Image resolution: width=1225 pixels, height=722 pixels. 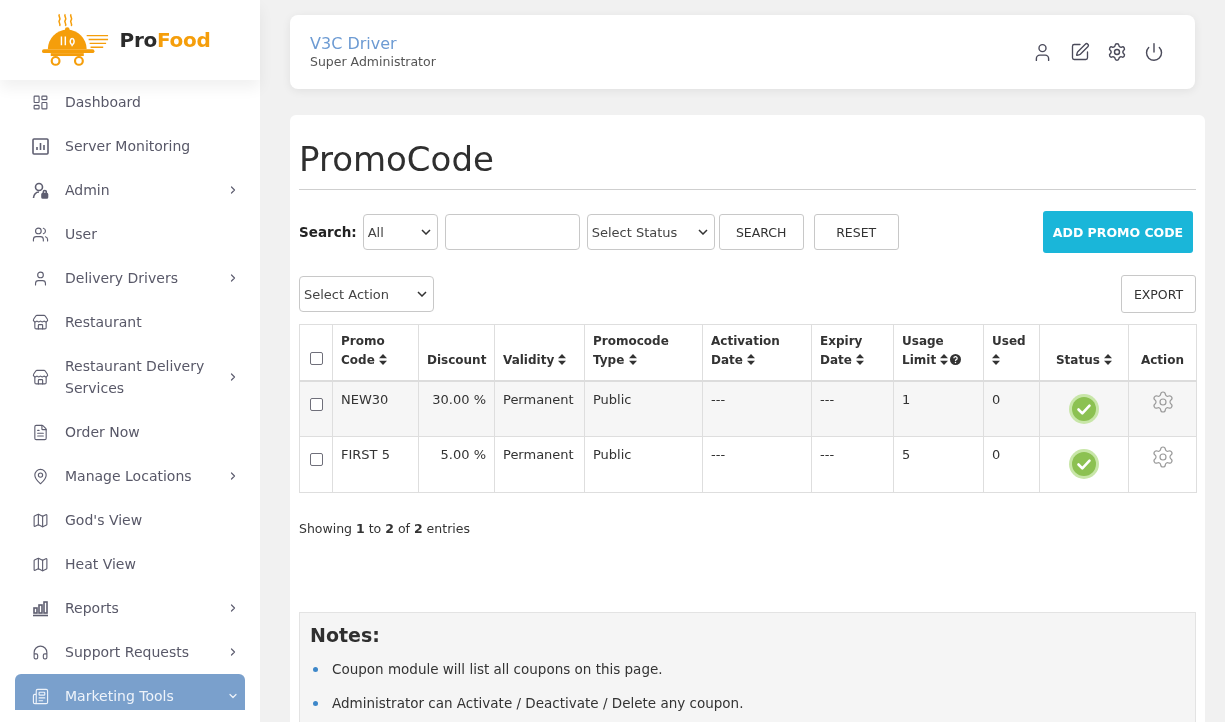 What do you see at coordinates (130, 234) in the screenshot?
I see `sidebar-item: User` at bounding box center [130, 234].